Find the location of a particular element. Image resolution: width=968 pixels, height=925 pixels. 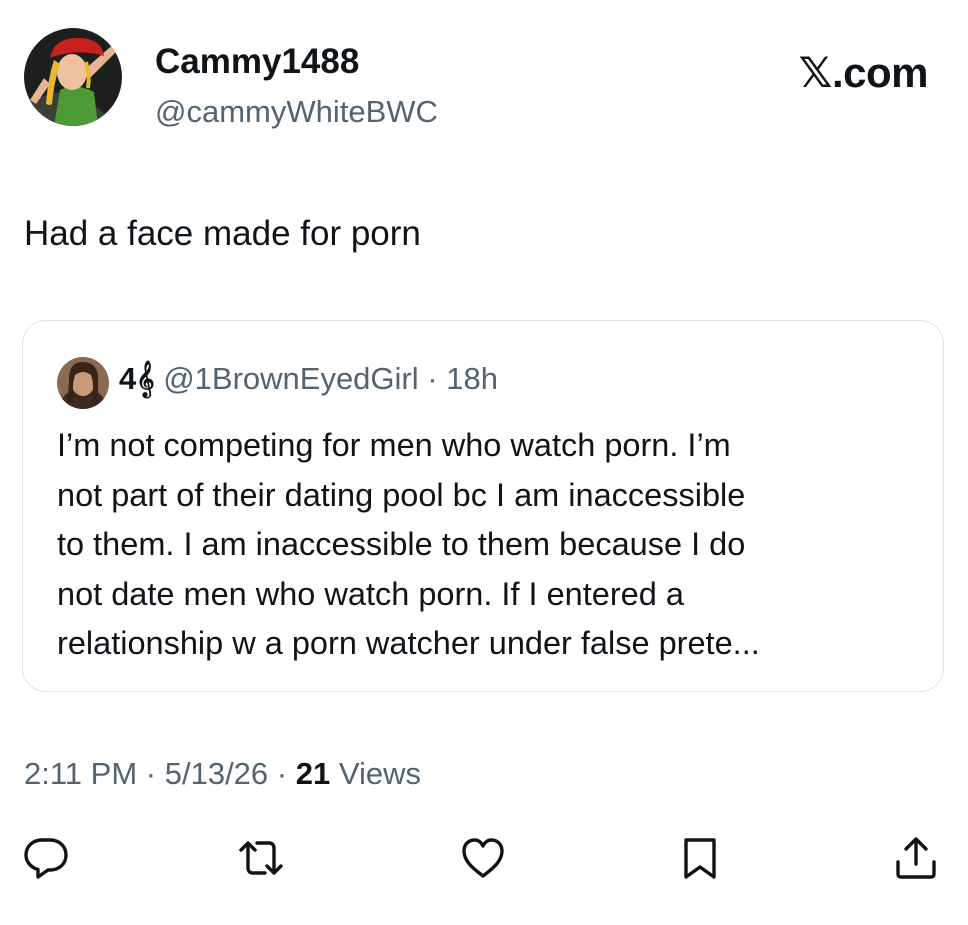

reply-icon is located at coordinates (46, 858).